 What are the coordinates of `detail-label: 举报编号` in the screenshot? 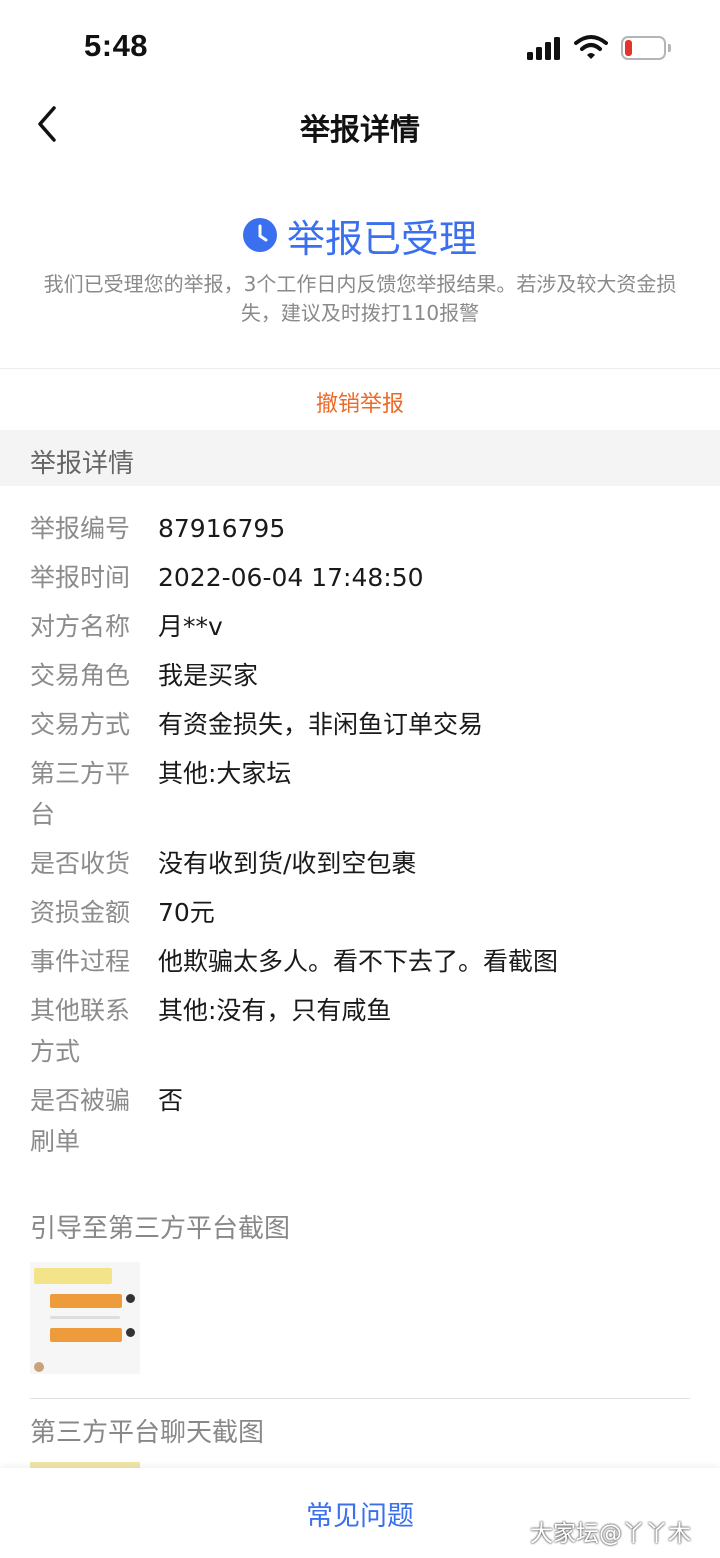 It's located at (80, 528).